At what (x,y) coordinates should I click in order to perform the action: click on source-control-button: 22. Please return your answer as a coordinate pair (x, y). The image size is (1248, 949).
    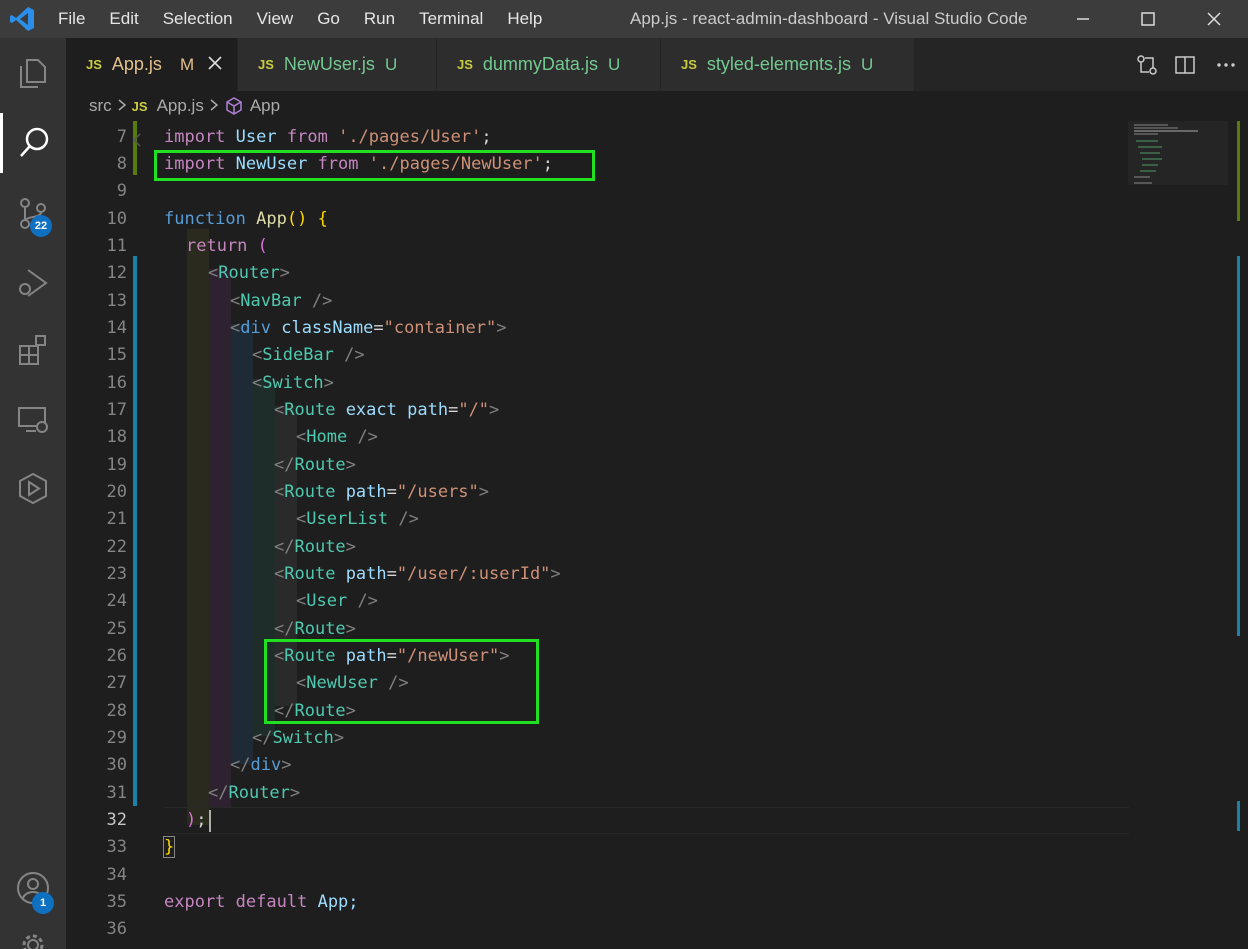
    Looking at the image, I should click on (33, 213).